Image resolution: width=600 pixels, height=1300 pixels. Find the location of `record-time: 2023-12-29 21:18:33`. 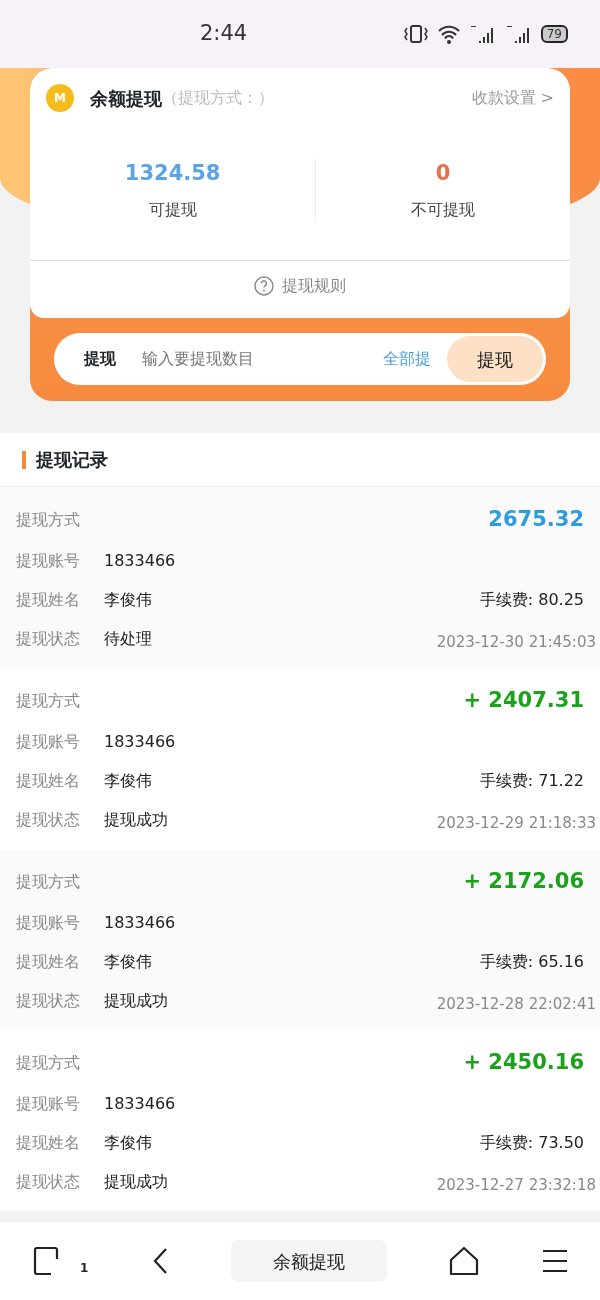

record-time: 2023-12-29 21:18:33 is located at coordinates (516, 824).